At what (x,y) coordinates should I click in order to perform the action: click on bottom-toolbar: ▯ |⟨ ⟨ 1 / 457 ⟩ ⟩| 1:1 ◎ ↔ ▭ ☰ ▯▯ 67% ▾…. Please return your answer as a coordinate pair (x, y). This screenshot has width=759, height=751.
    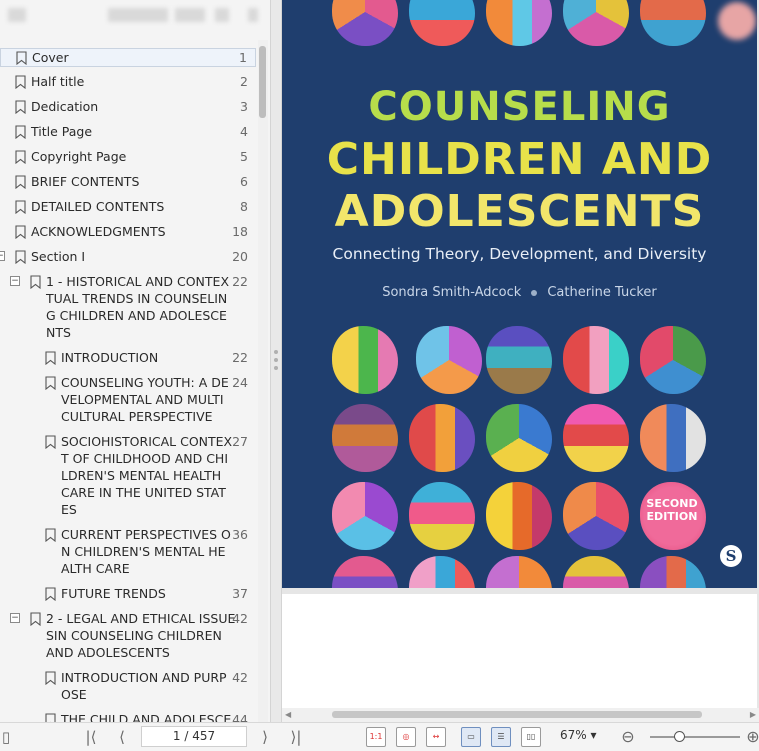
    Looking at the image, I should click on (379, 736).